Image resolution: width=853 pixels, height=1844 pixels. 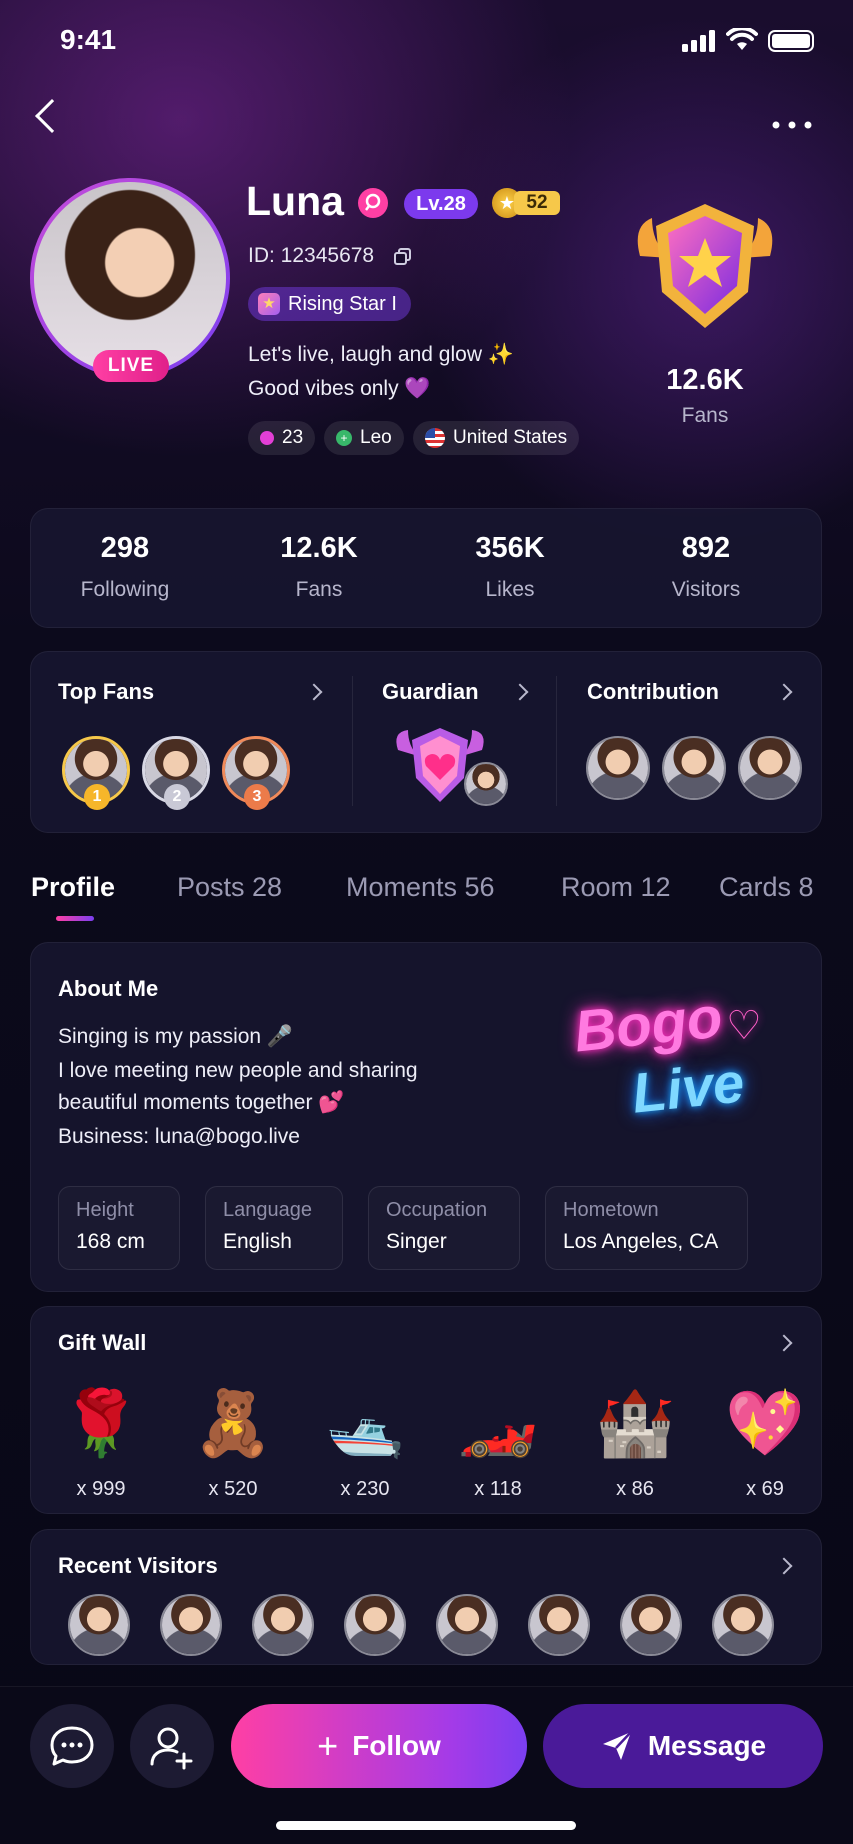 What do you see at coordinates (130, 278) in the screenshot?
I see `profile-avatar` at bounding box center [130, 278].